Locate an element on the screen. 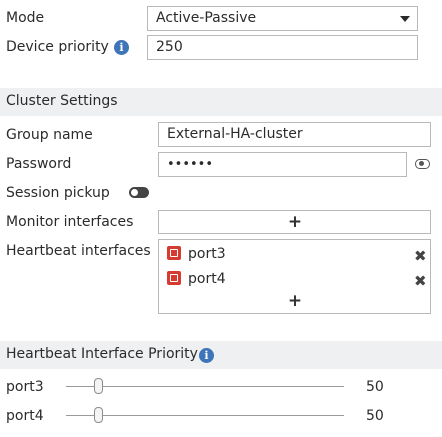 This screenshot has height=437, width=442. group-name-value: External-HA-cluster is located at coordinates (235, 134).